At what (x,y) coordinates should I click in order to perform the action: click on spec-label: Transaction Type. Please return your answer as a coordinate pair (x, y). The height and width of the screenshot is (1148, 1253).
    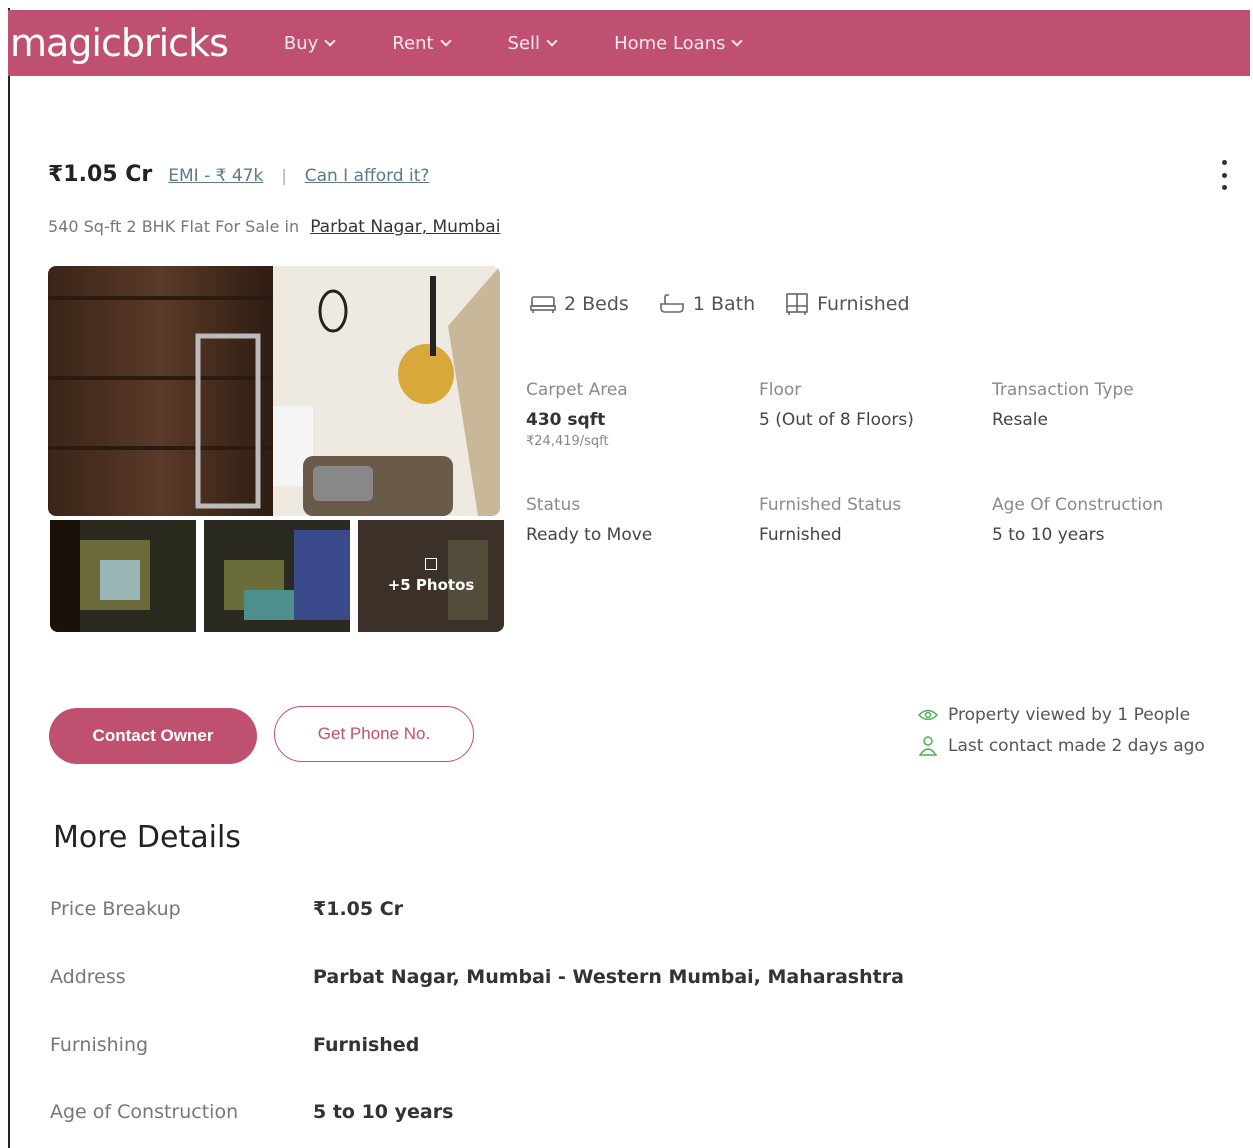
    Looking at the image, I should click on (1063, 390).